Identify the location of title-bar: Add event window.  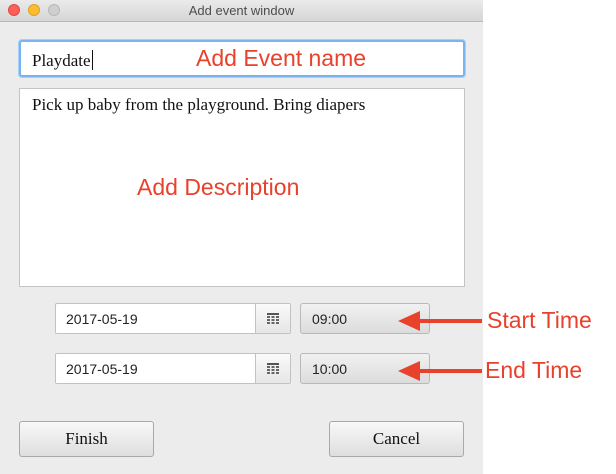
(241, 11).